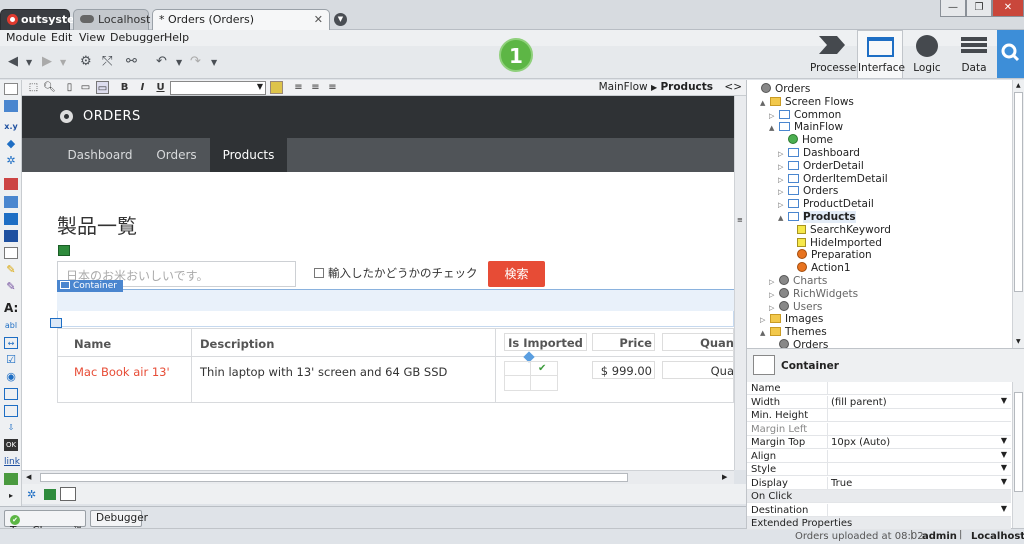 The width and height of the screenshot is (1024, 544). I want to click on tree-node: ▷ OrderDetail, so click(821, 166).